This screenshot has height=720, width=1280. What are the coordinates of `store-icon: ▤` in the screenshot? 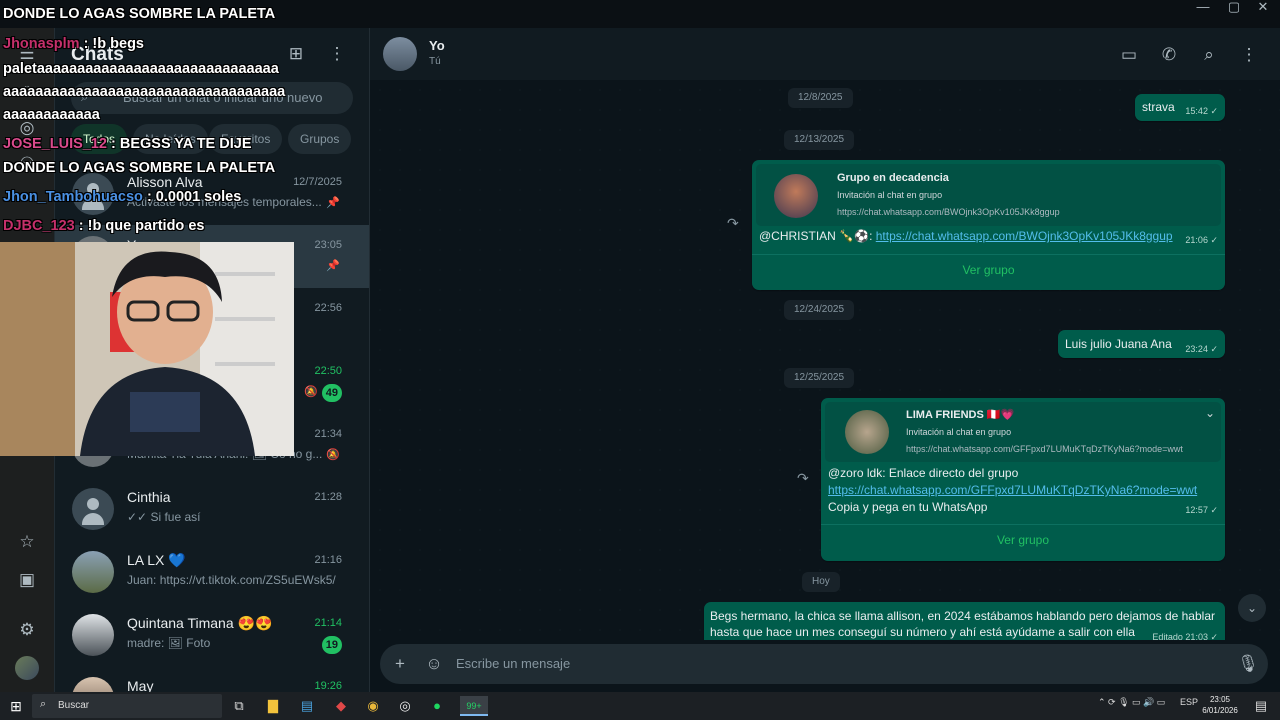 It's located at (307, 706).